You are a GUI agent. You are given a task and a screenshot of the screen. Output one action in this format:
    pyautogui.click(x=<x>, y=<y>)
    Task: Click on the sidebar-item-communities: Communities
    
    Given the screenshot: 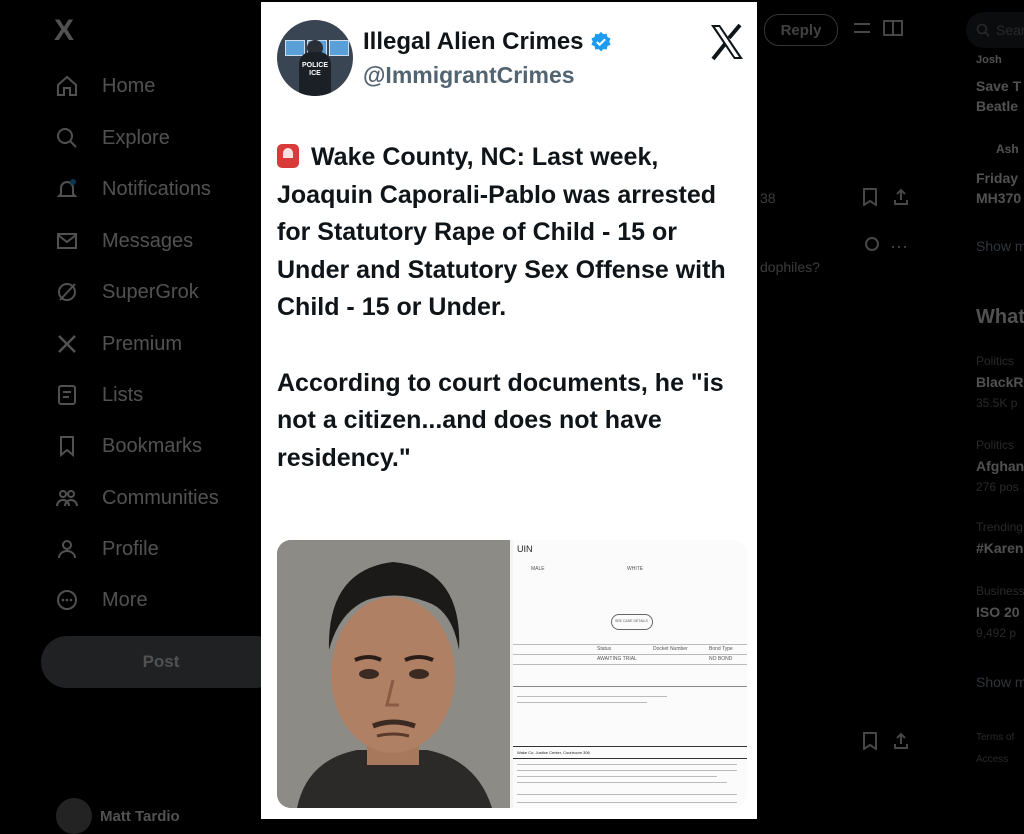 What is the action you would take?
    pyautogui.click(x=136, y=498)
    